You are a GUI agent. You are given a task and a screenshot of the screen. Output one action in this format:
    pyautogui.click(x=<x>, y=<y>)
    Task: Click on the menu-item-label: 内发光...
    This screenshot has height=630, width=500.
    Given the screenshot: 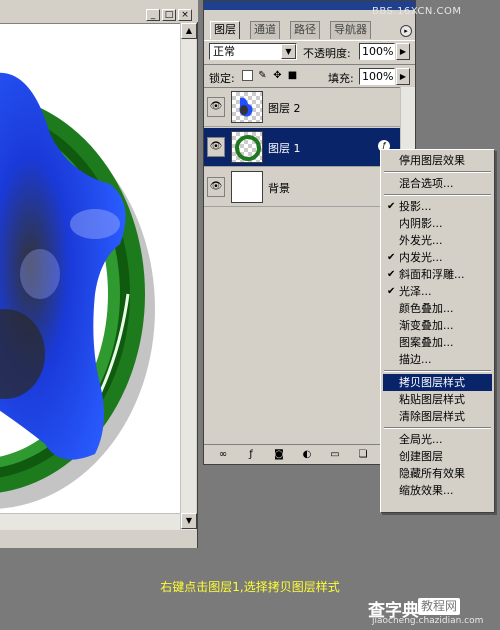 What is the action you would take?
    pyautogui.click(x=421, y=257)
    